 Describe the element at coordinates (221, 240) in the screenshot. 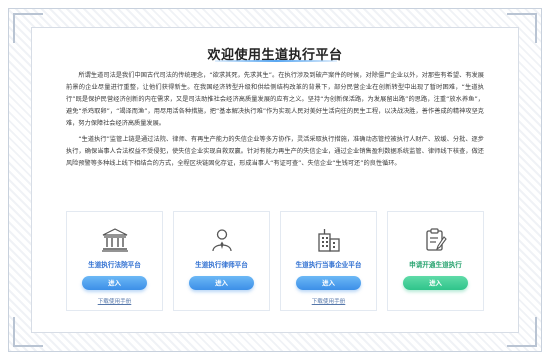

I see `lawyer-person-icon` at that location.